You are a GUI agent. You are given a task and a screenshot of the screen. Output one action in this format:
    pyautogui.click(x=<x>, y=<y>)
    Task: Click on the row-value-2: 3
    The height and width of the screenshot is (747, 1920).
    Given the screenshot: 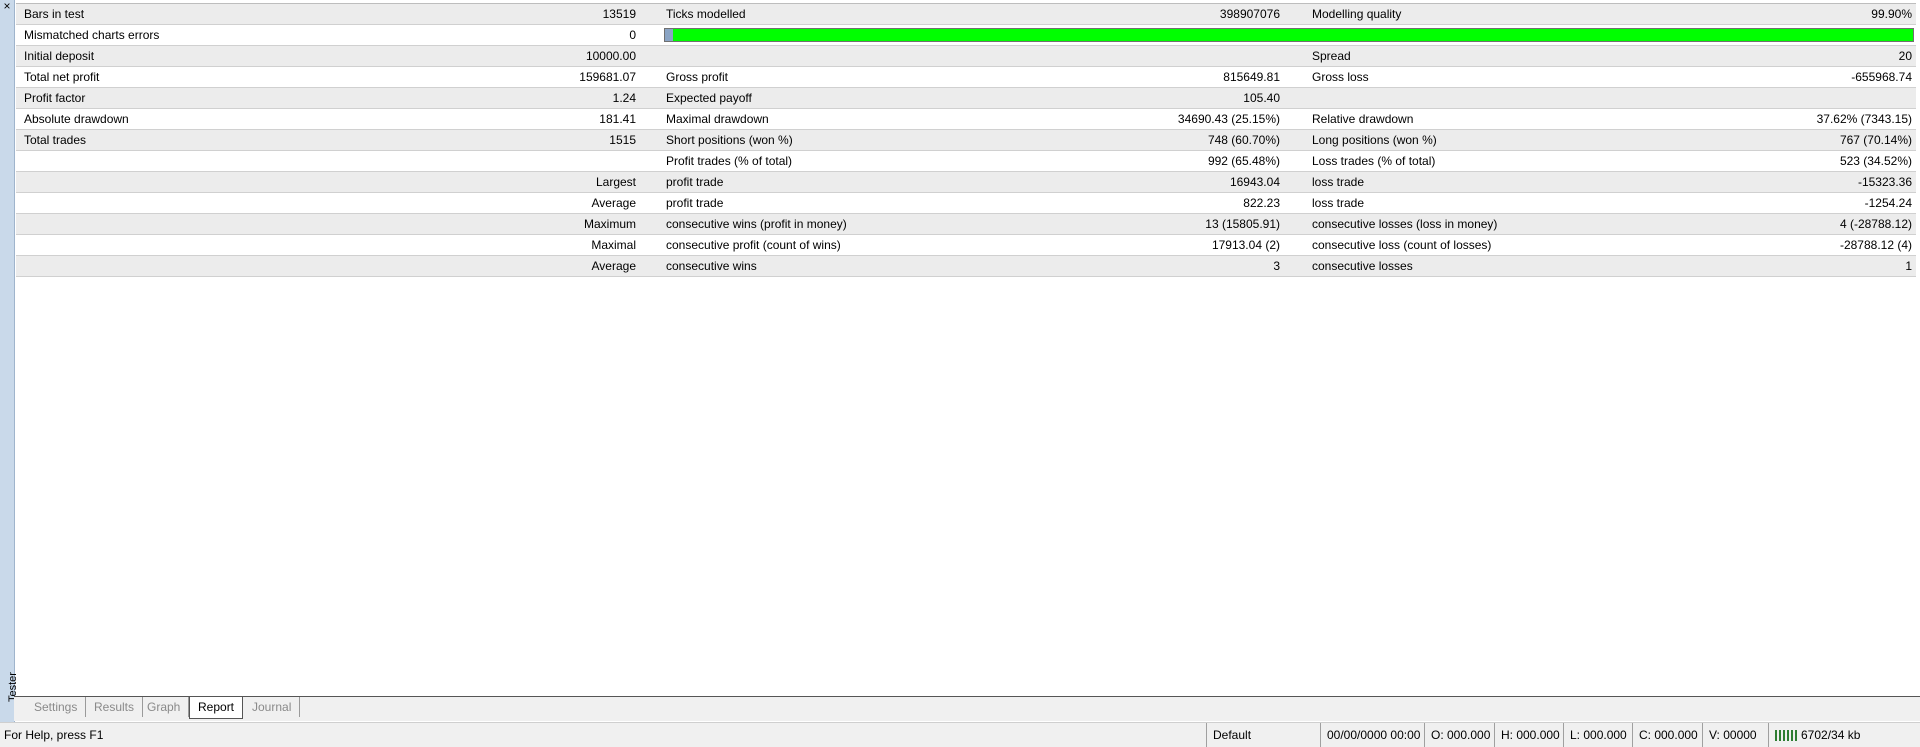 What is the action you would take?
    pyautogui.click(x=1276, y=266)
    